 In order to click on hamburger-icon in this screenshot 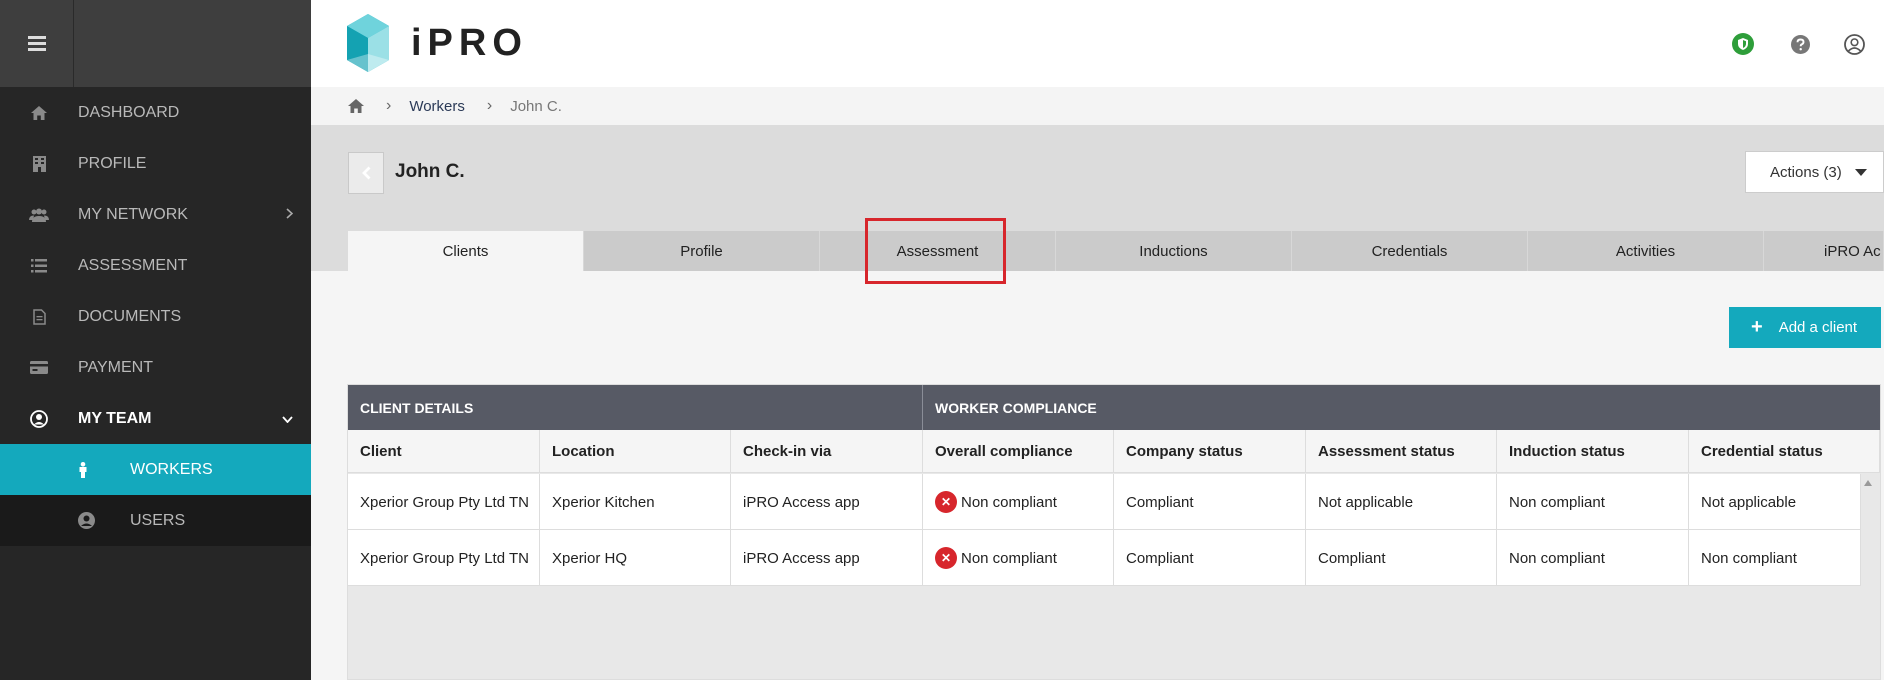, I will do `click(36, 43)`.